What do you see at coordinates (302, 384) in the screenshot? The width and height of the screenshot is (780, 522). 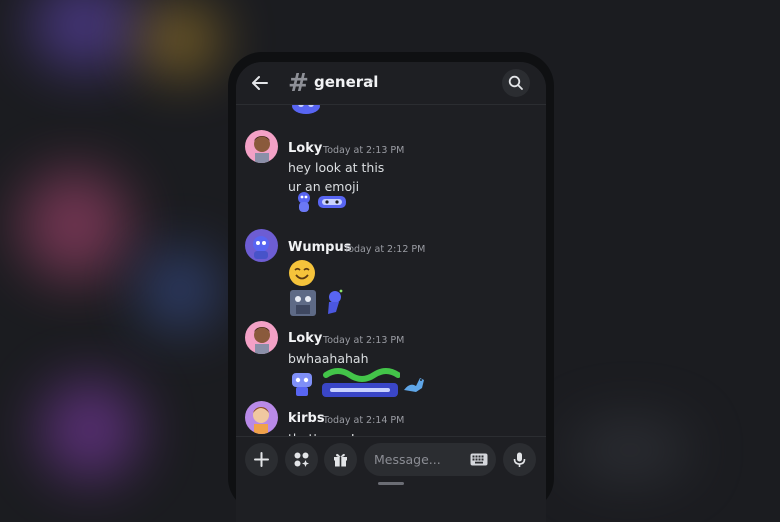 I see `sticker-robot-wumpus` at bounding box center [302, 384].